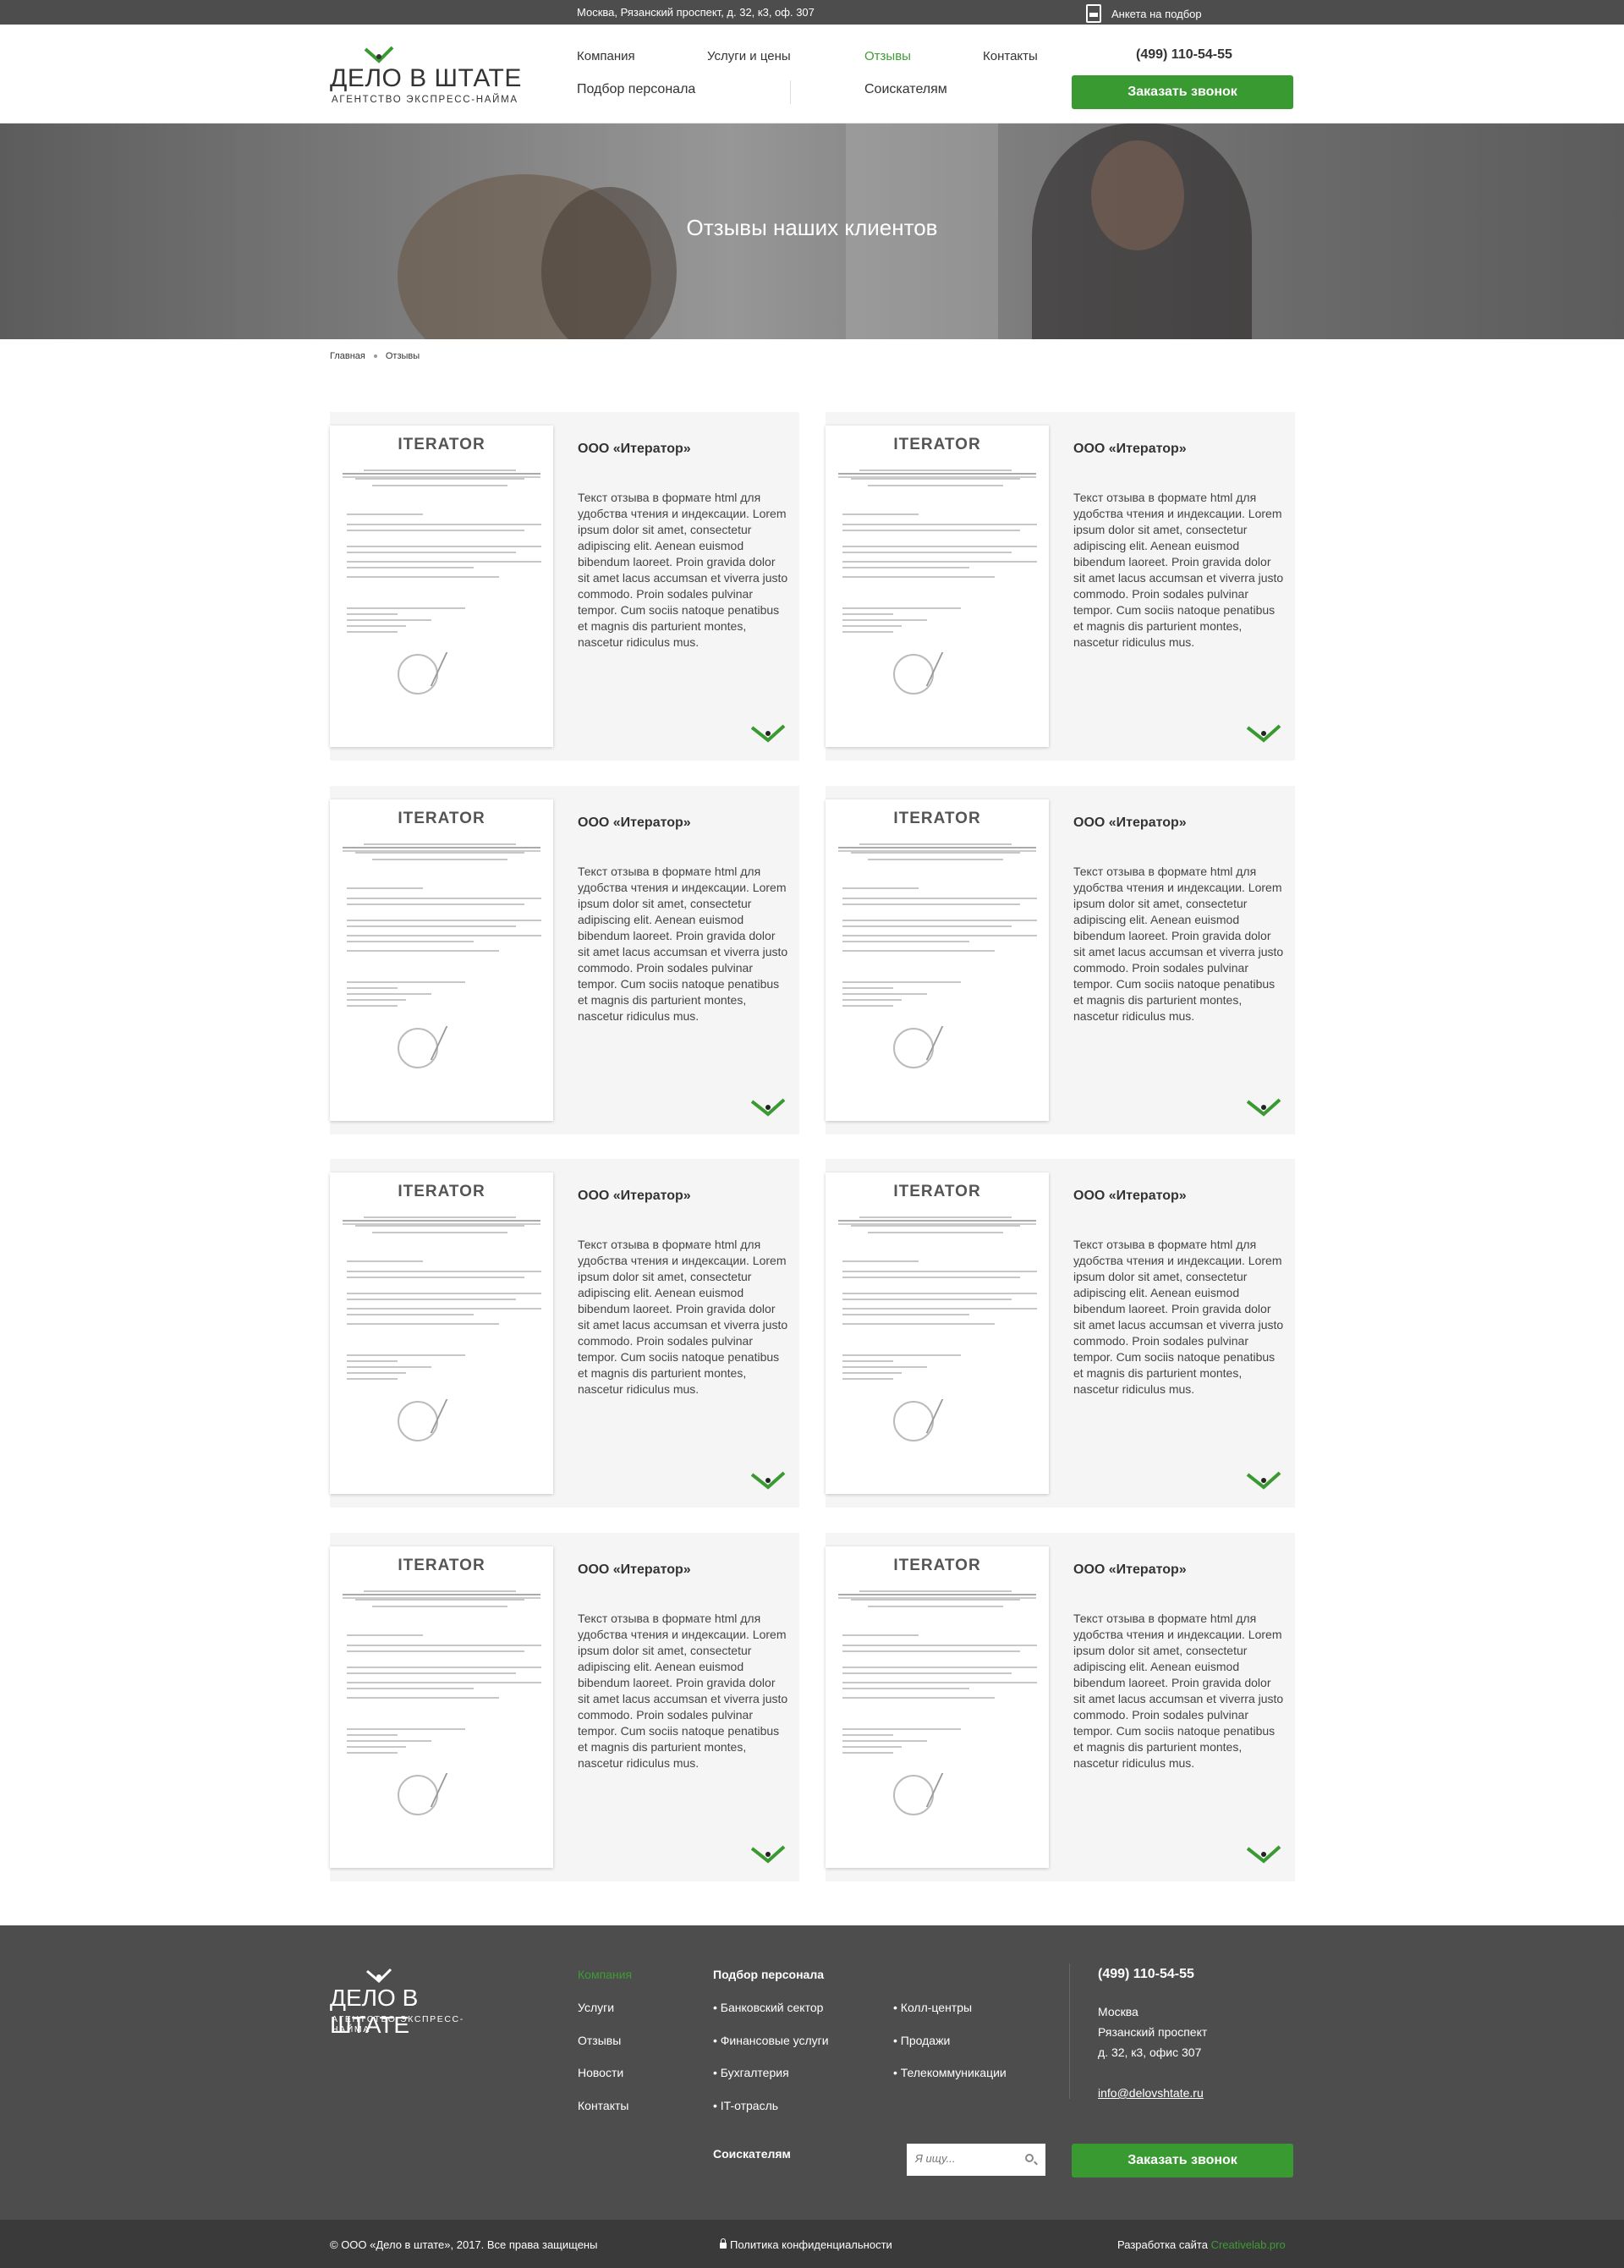  What do you see at coordinates (1156, 13) in the screenshot?
I see `anketa-label: Анкета на подбор` at bounding box center [1156, 13].